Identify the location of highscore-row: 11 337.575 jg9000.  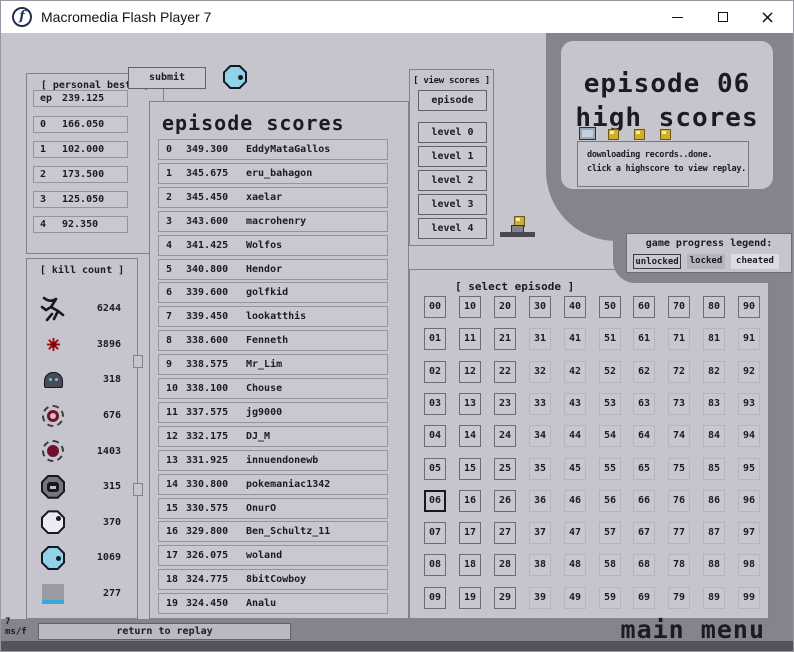
(273, 412).